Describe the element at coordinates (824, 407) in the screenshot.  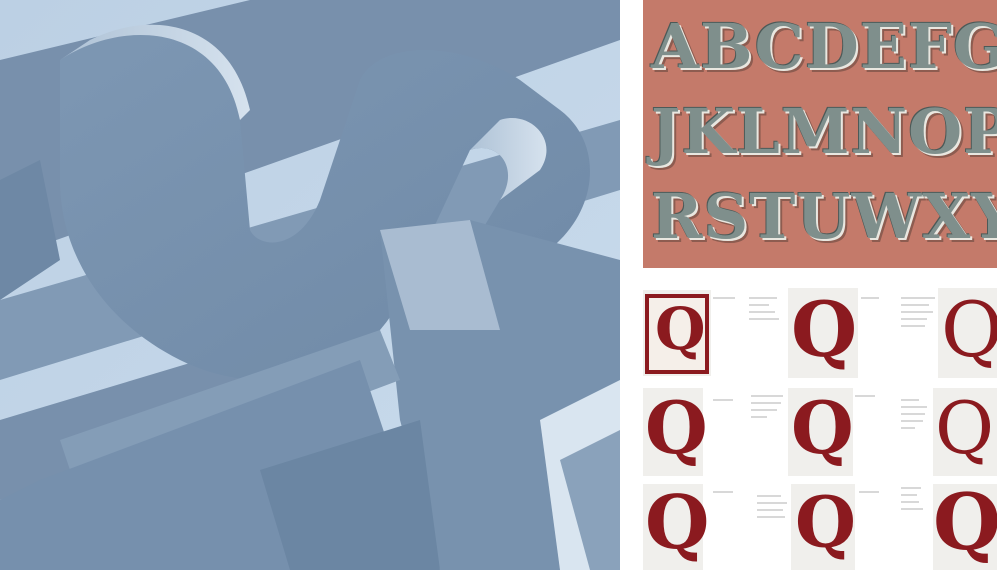
I see `handwritten-notes` at that location.